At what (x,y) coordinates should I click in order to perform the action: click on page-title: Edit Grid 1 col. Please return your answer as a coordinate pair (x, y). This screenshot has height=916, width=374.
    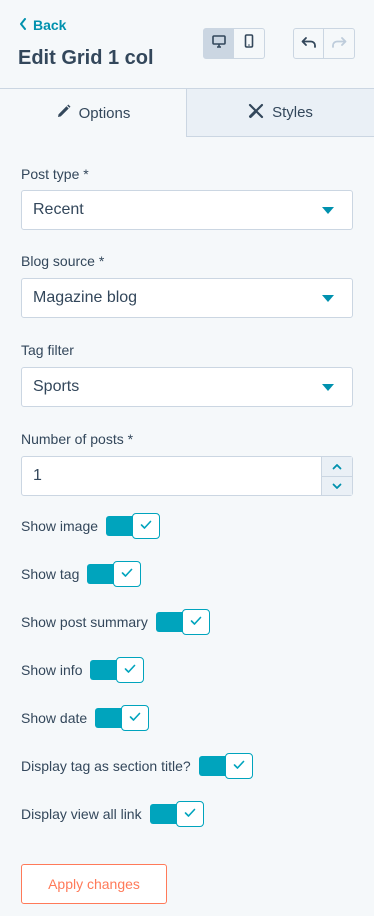
    Looking at the image, I should click on (86, 58).